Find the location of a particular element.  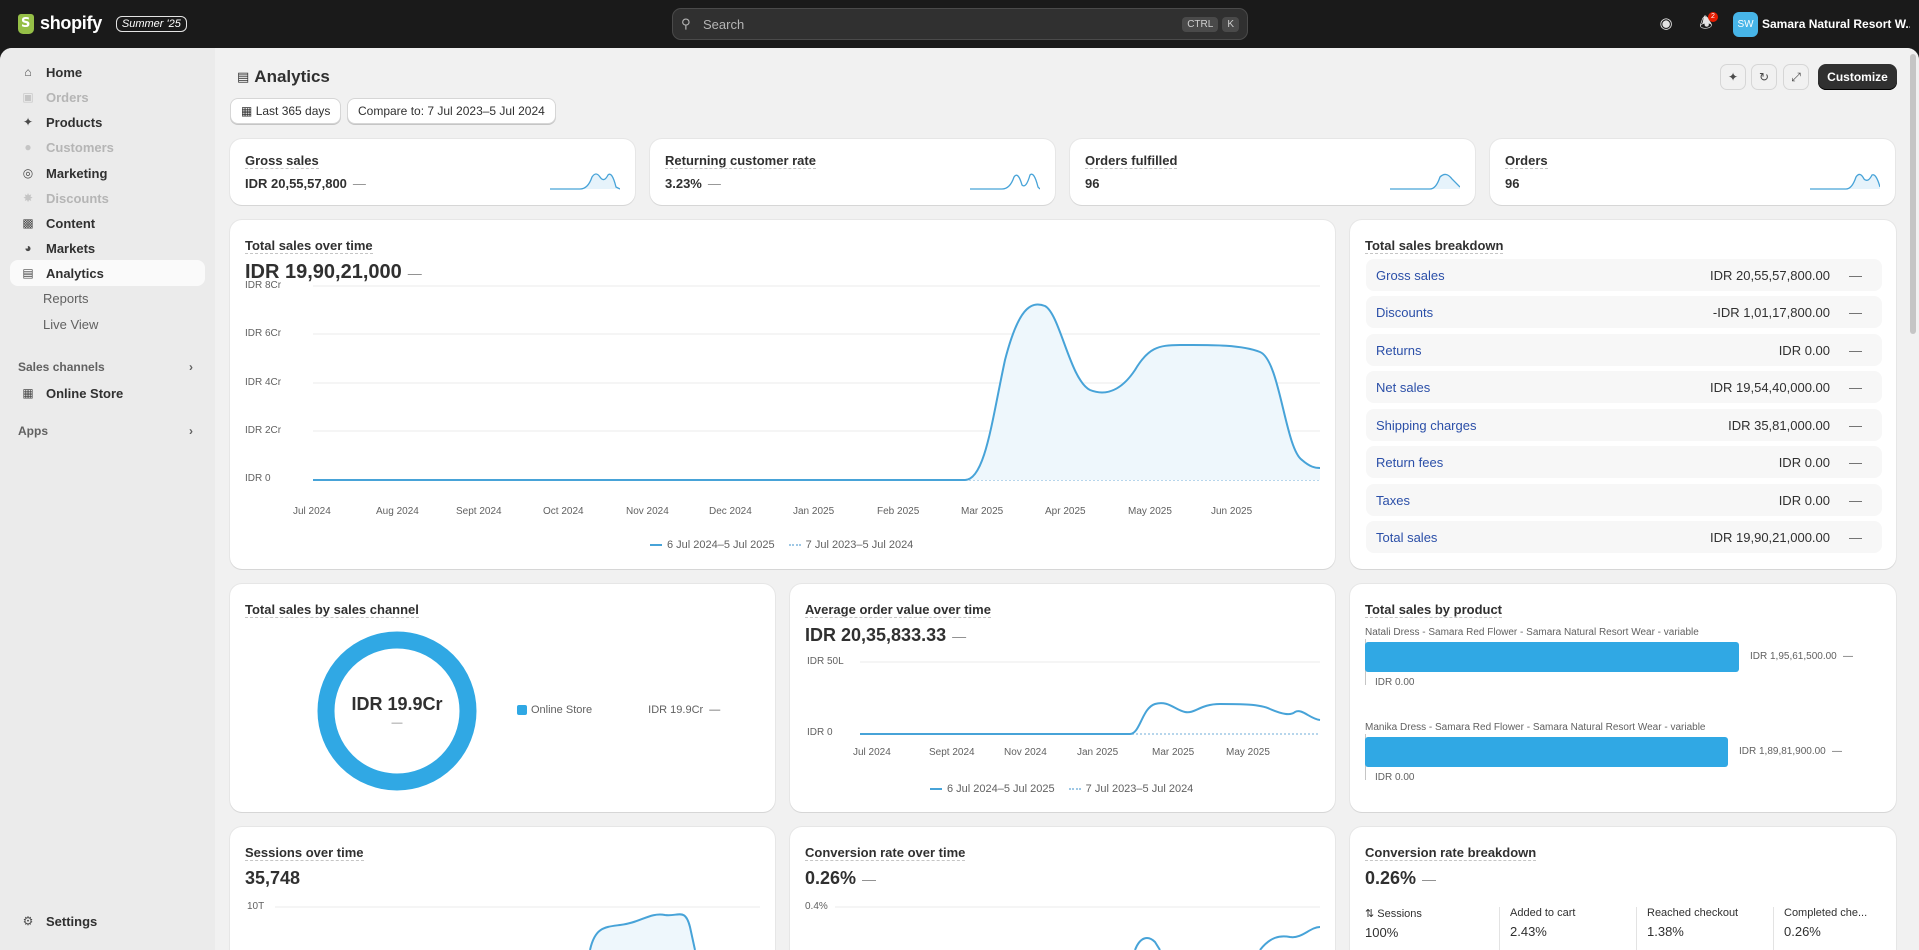

funnel-step: Reached checkout 1.38% is located at coordinates (1704, 928).